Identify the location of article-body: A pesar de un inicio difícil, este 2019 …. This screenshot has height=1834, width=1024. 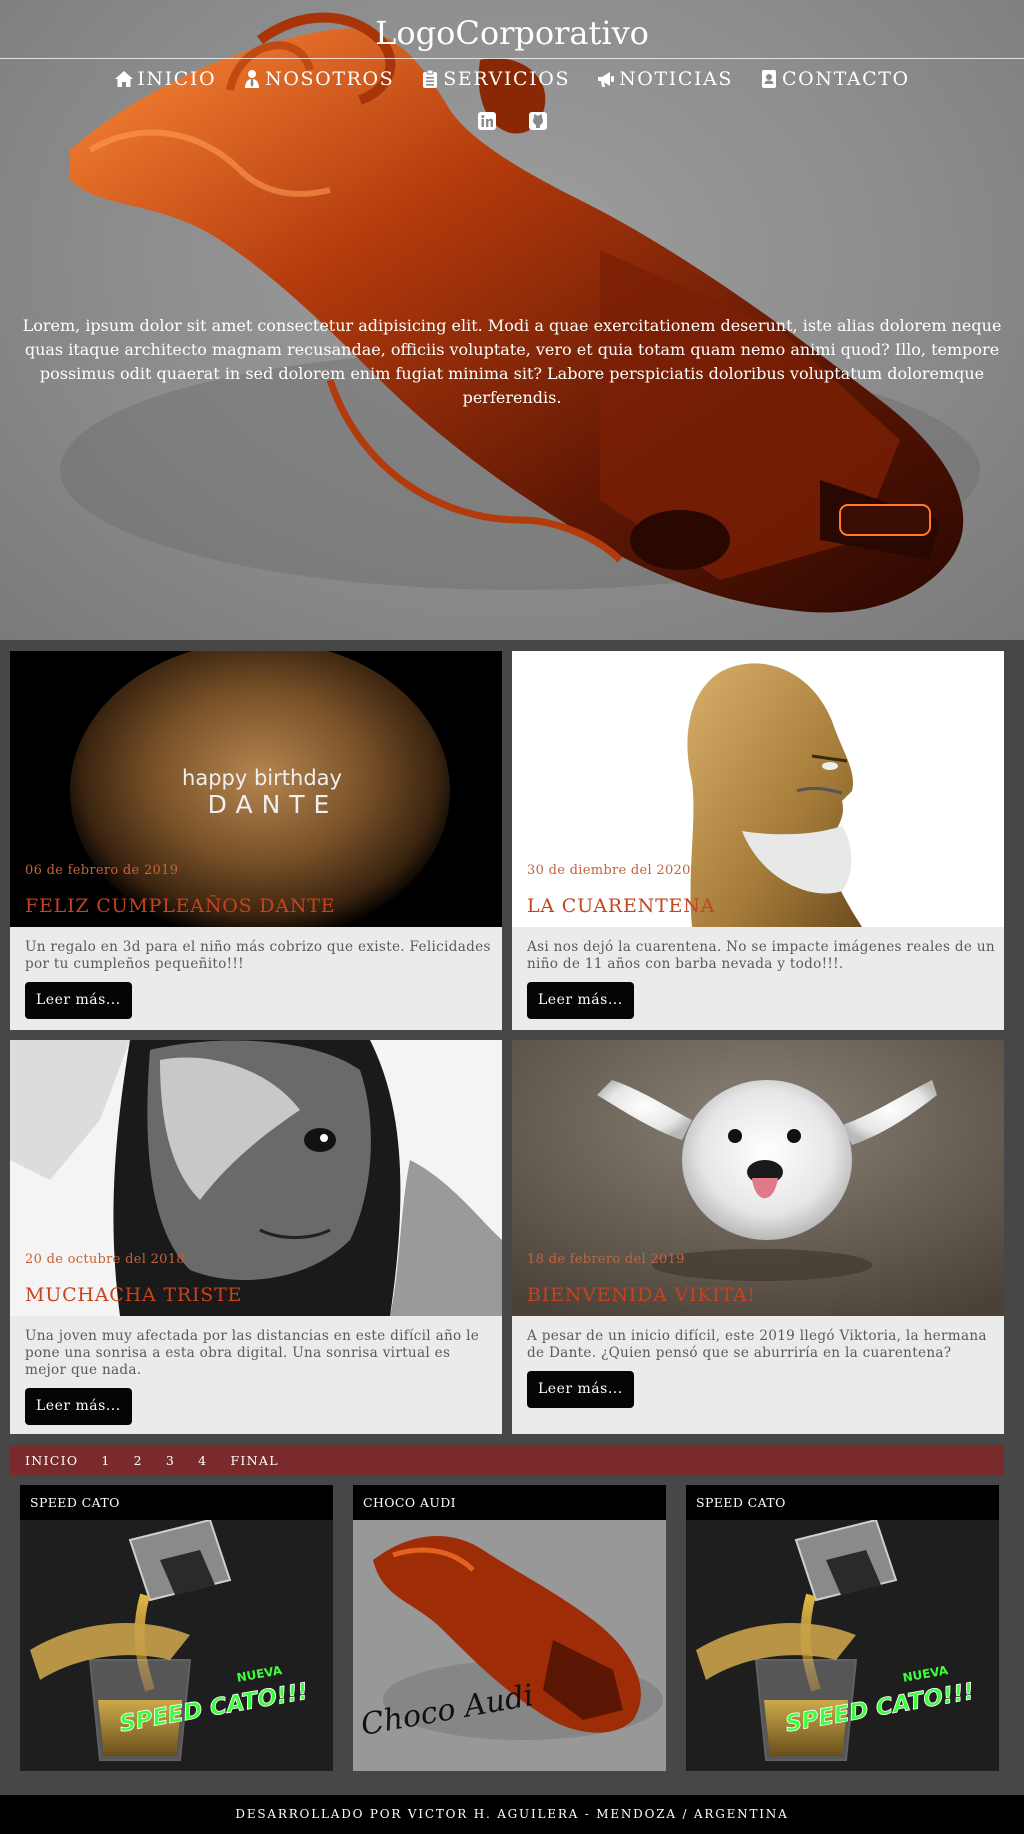
(757, 1344).